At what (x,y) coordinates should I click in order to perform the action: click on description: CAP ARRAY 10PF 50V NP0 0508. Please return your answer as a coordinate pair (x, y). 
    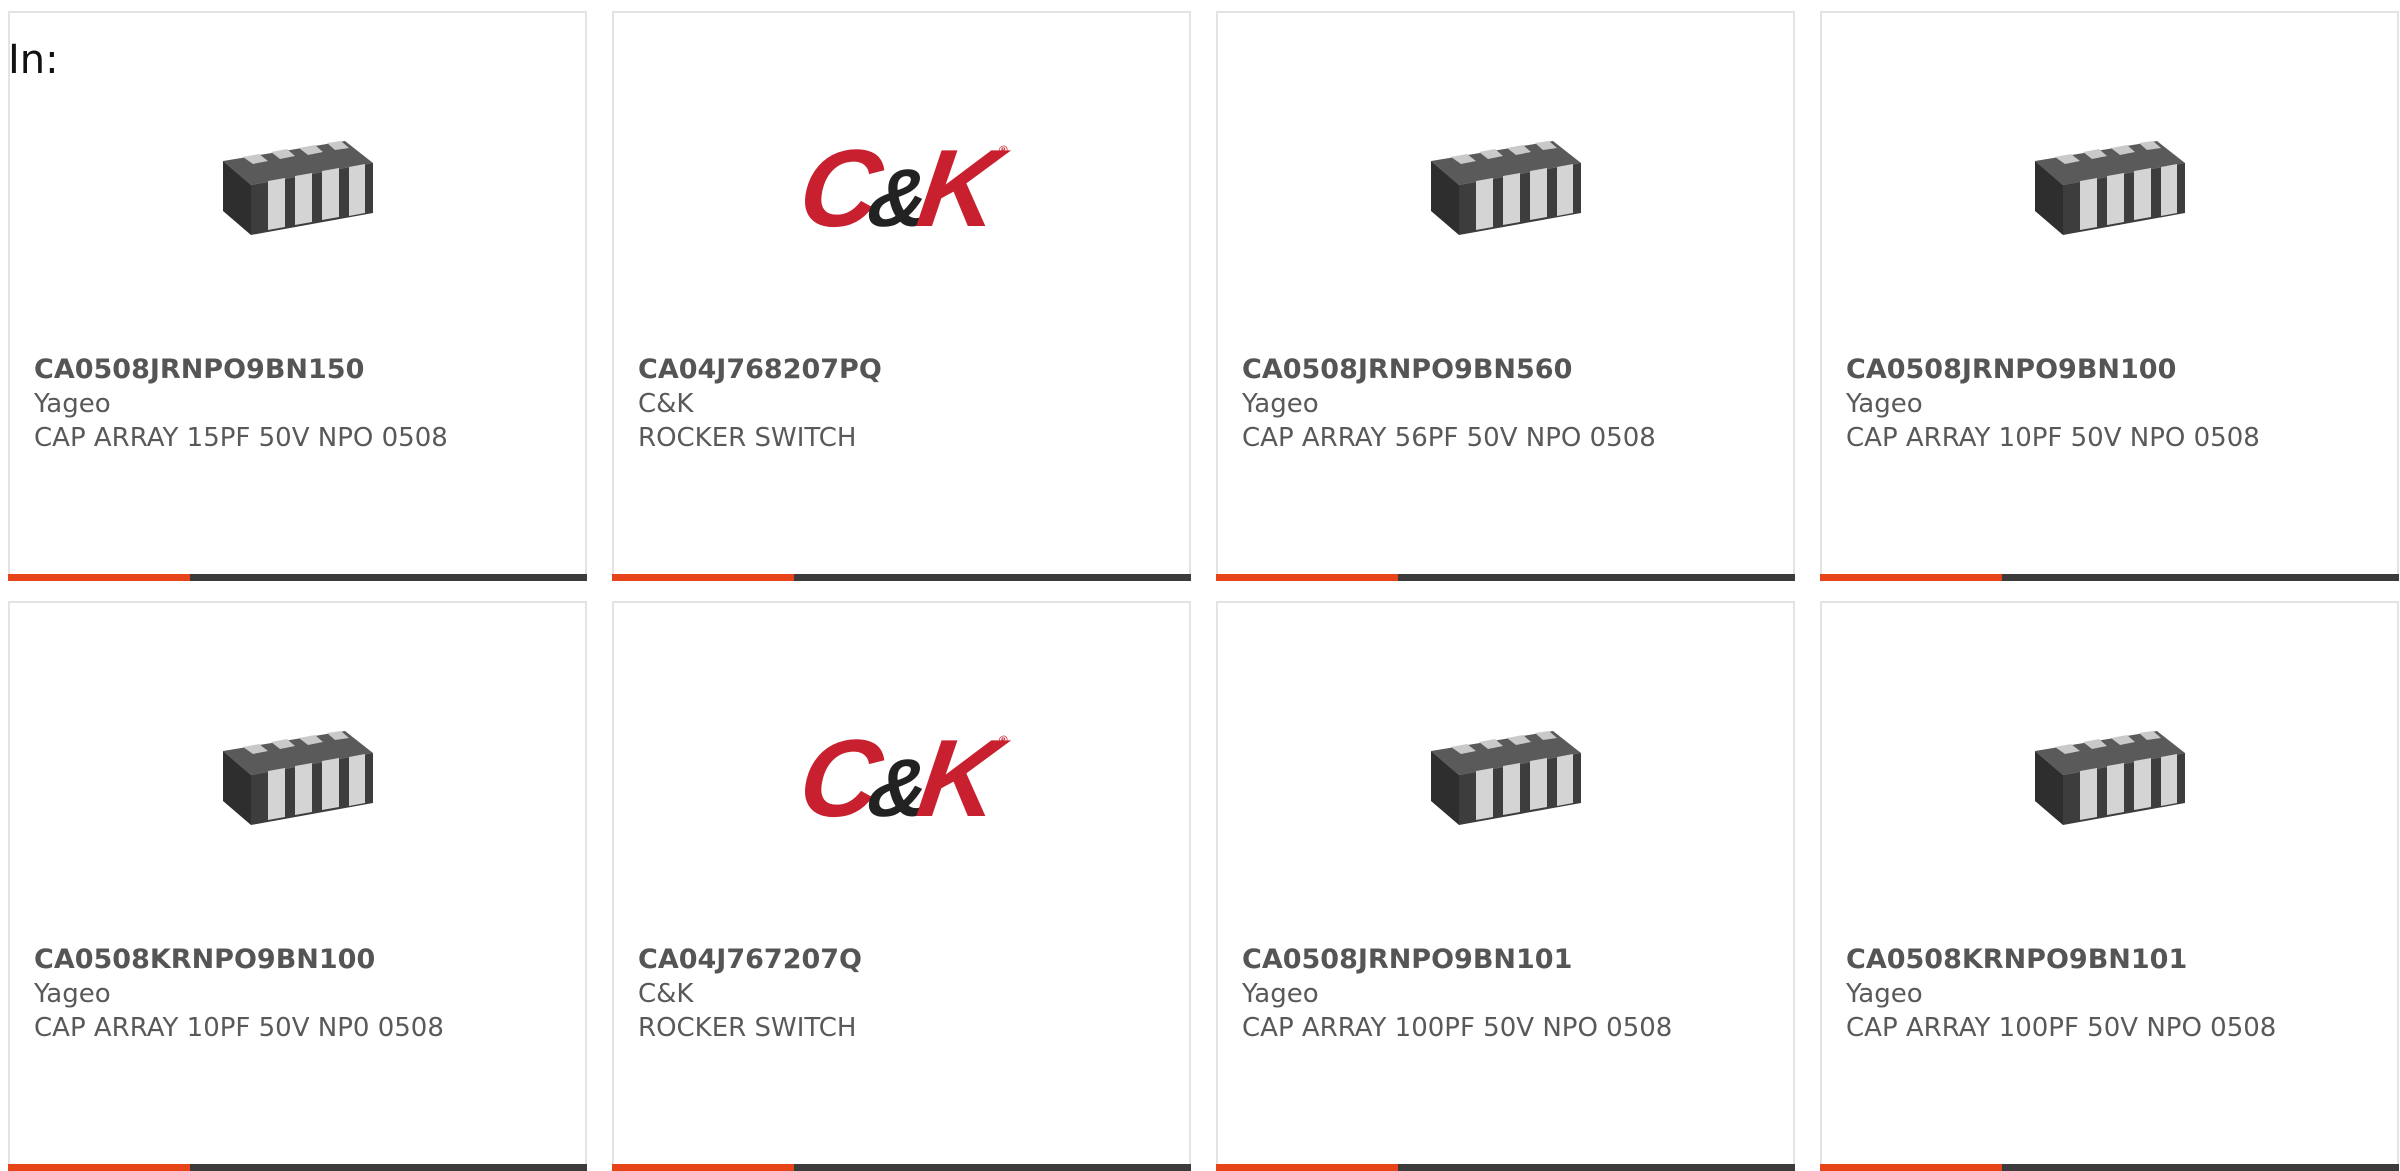
    Looking at the image, I should click on (239, 1028).